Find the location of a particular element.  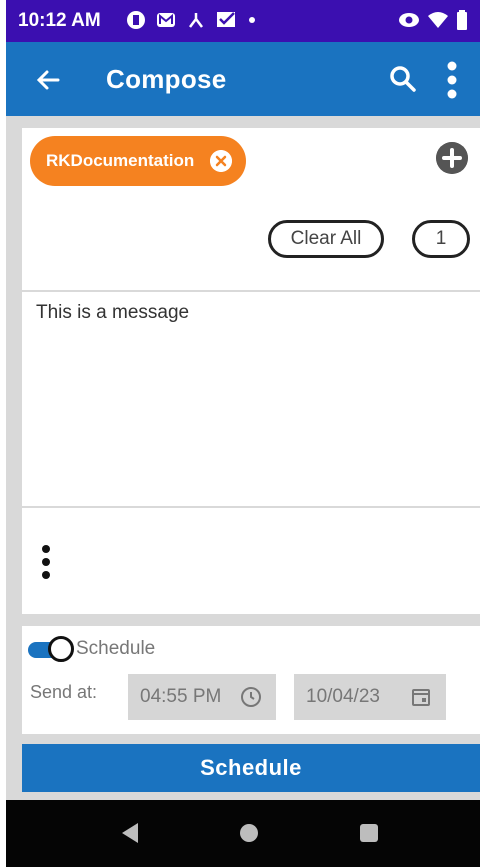

toggle-knob is located at coordinates (61, 649).